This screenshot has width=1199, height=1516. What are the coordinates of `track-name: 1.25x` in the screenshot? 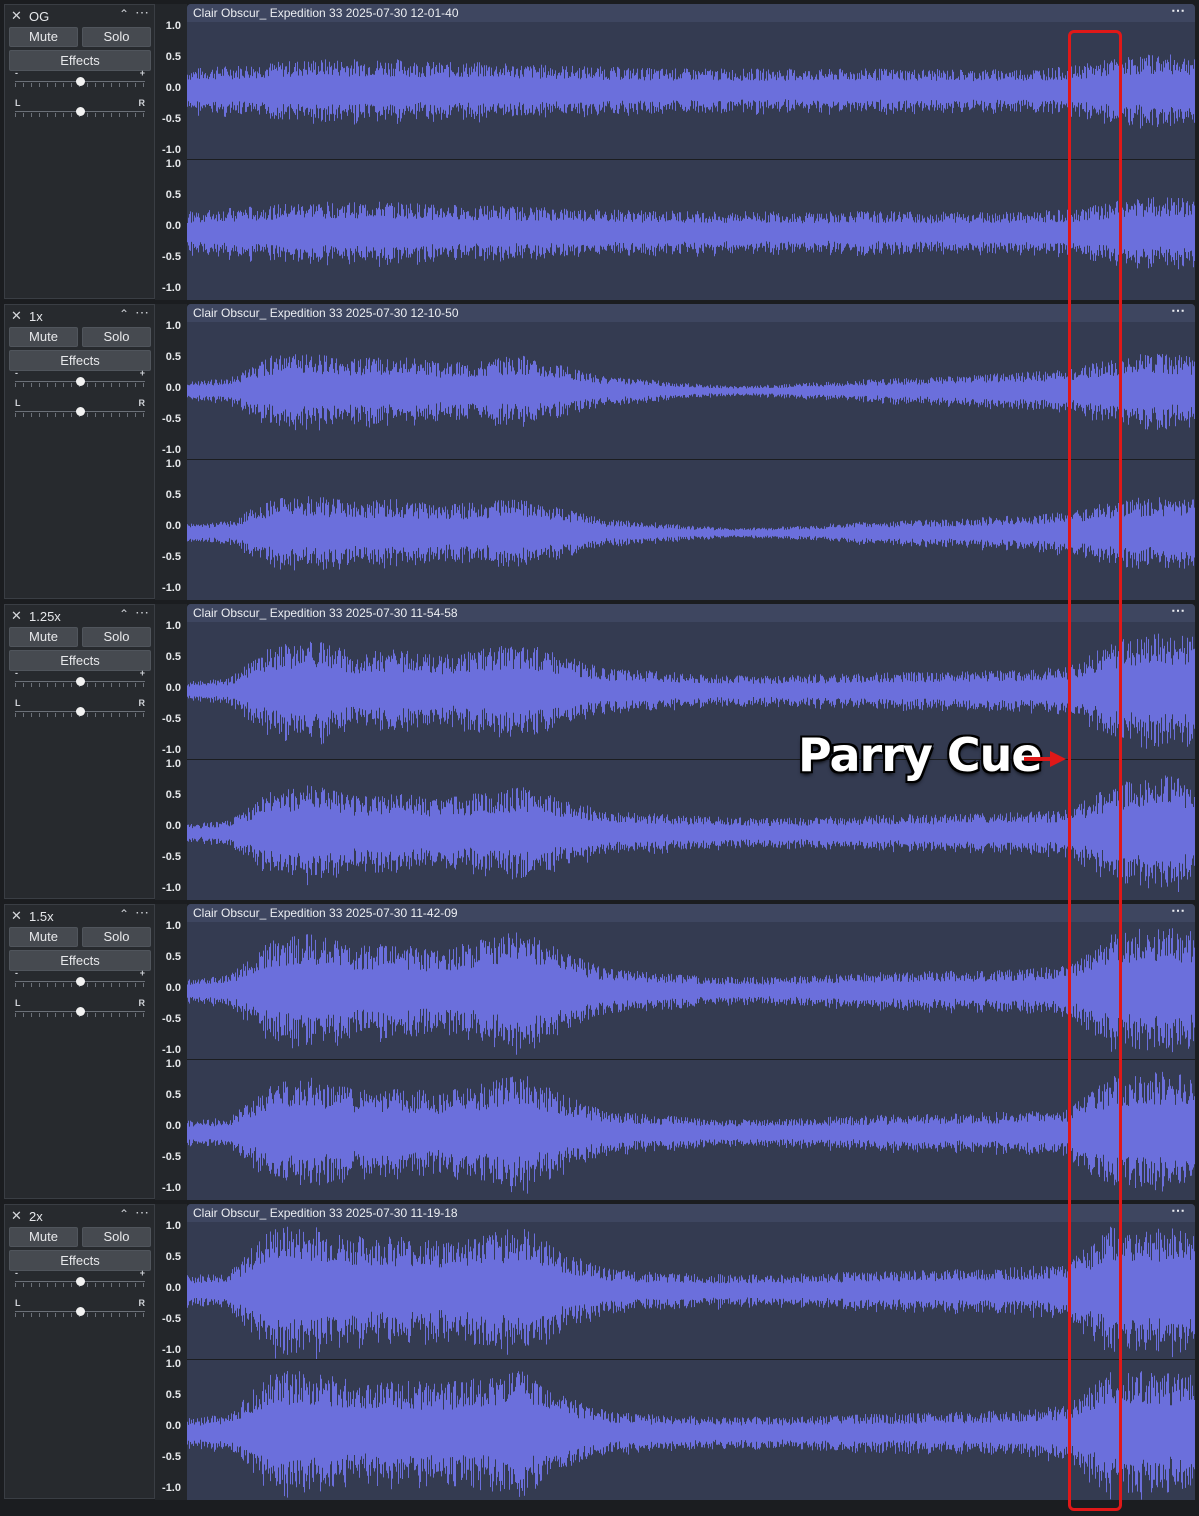 It's located at (45, 616).